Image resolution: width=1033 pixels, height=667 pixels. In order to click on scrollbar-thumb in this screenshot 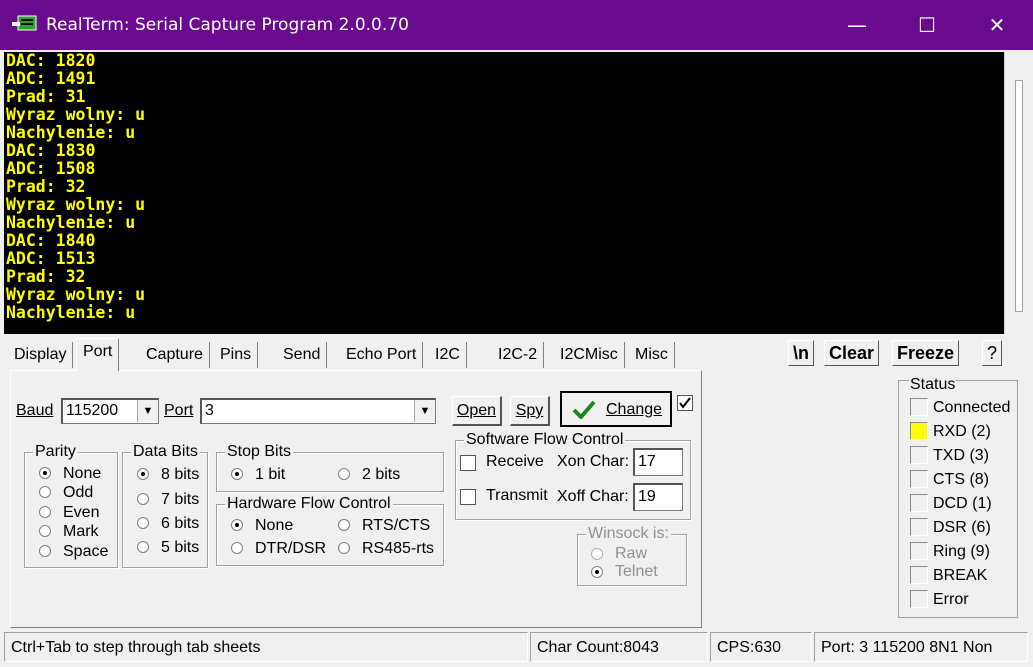, I will do `click(1019, 196)`.